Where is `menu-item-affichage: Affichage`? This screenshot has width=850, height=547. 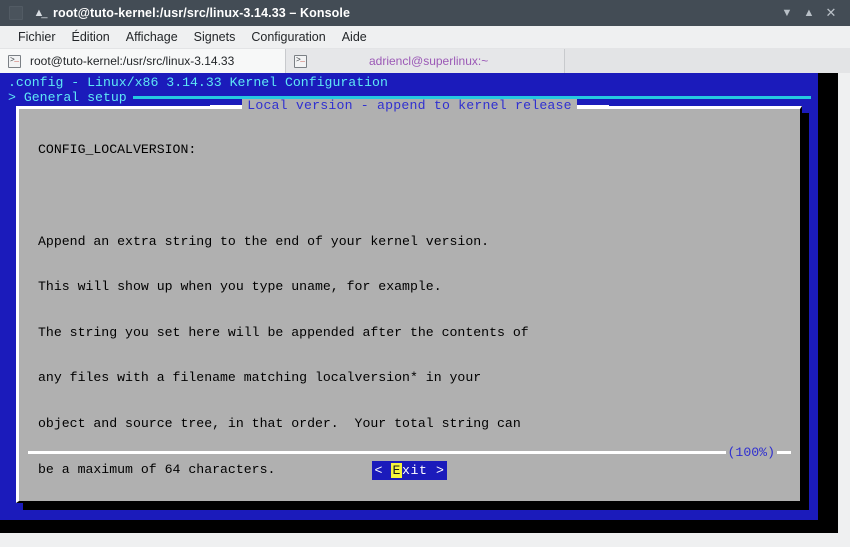 menu-item-affichage: Affichage is located at coordinates (152, 37).